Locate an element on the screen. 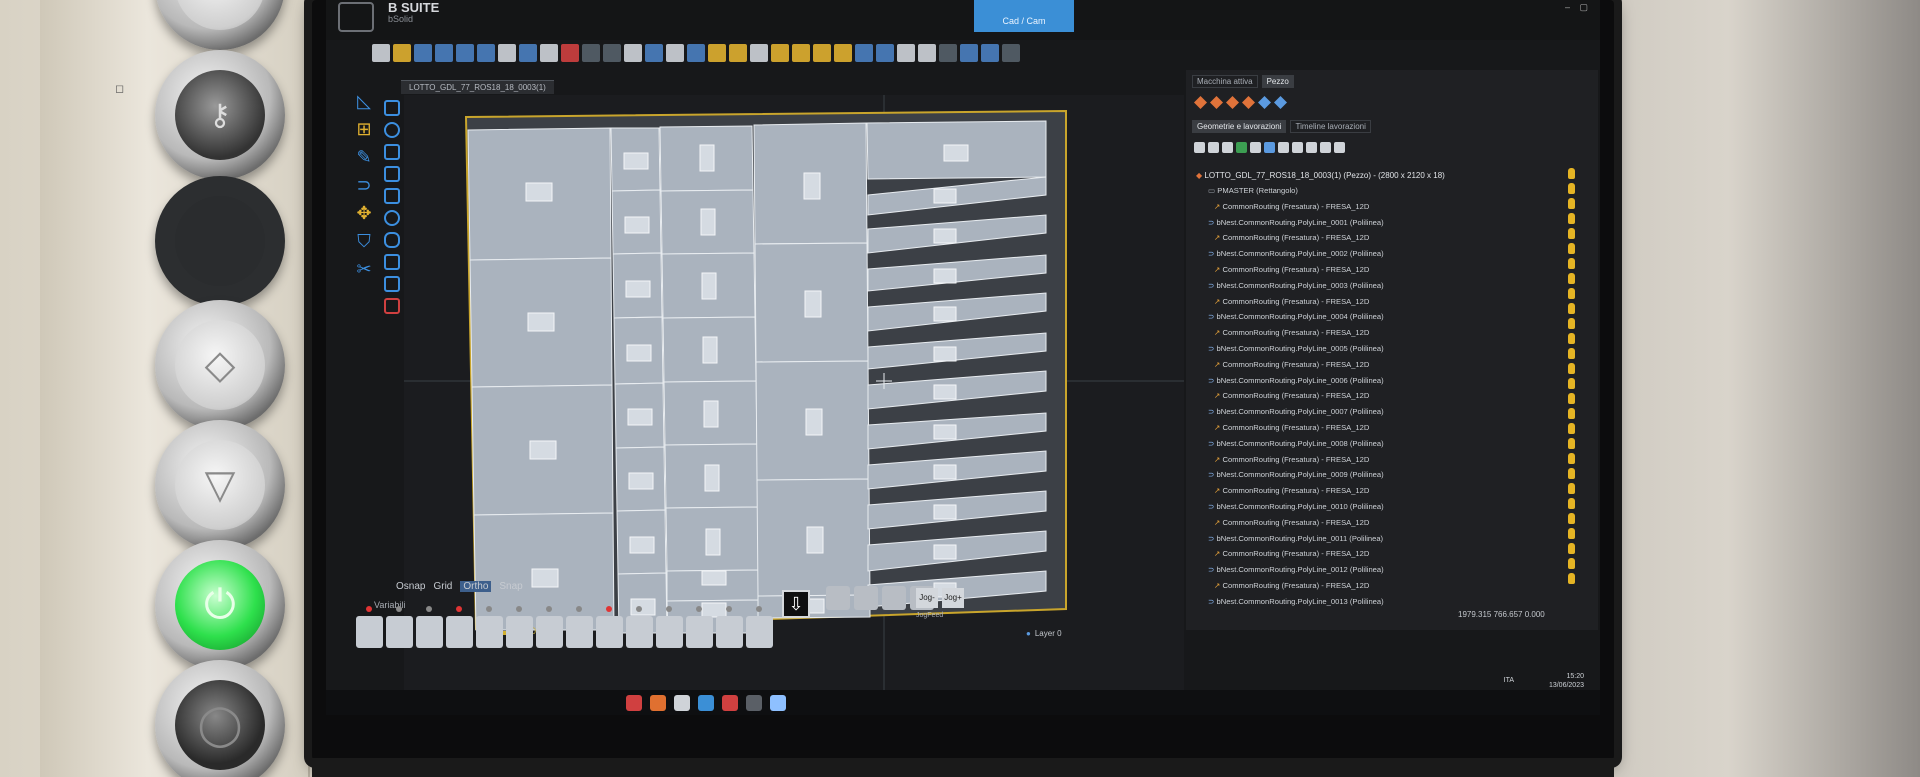 This screenshot has height=777, width=1920. stop-cycle-button: ▽ is located at coordinates (220, 485).